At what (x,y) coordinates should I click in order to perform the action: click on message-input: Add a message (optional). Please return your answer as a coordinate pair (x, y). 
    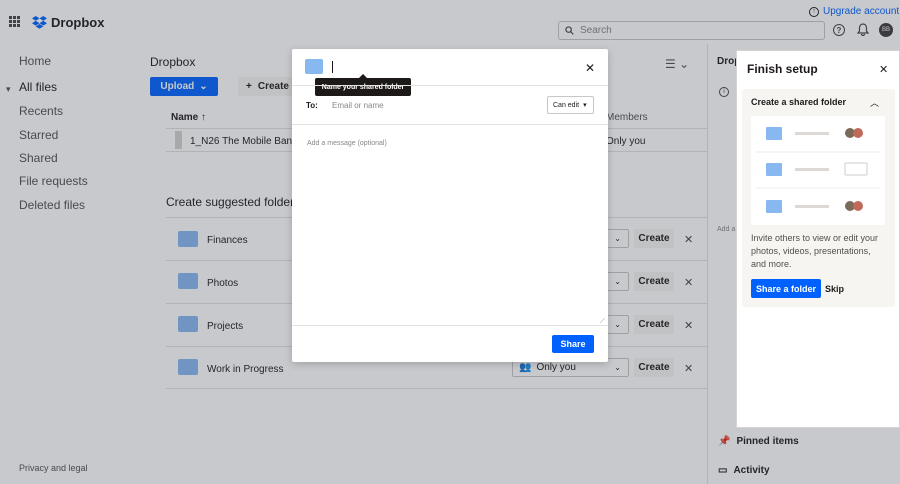
    Looking at the image, I should click on (347, 143).